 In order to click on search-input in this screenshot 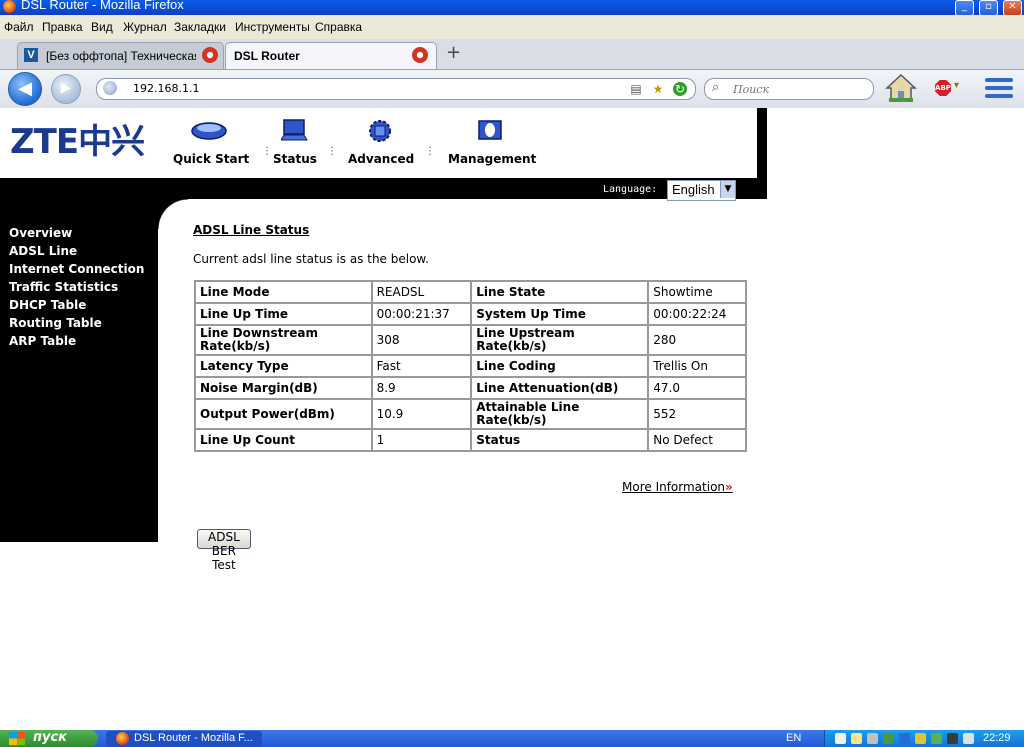, I will do `click(798, 89)`.